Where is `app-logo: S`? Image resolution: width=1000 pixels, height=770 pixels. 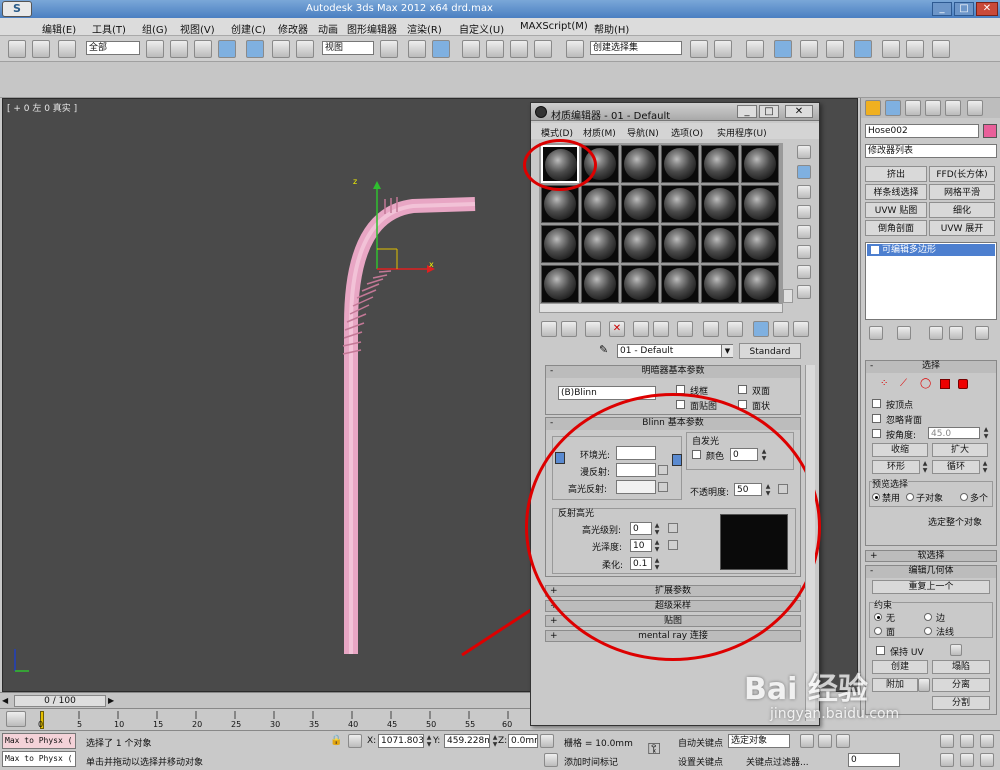 app-logo: S is located at coordinates (17, 9).